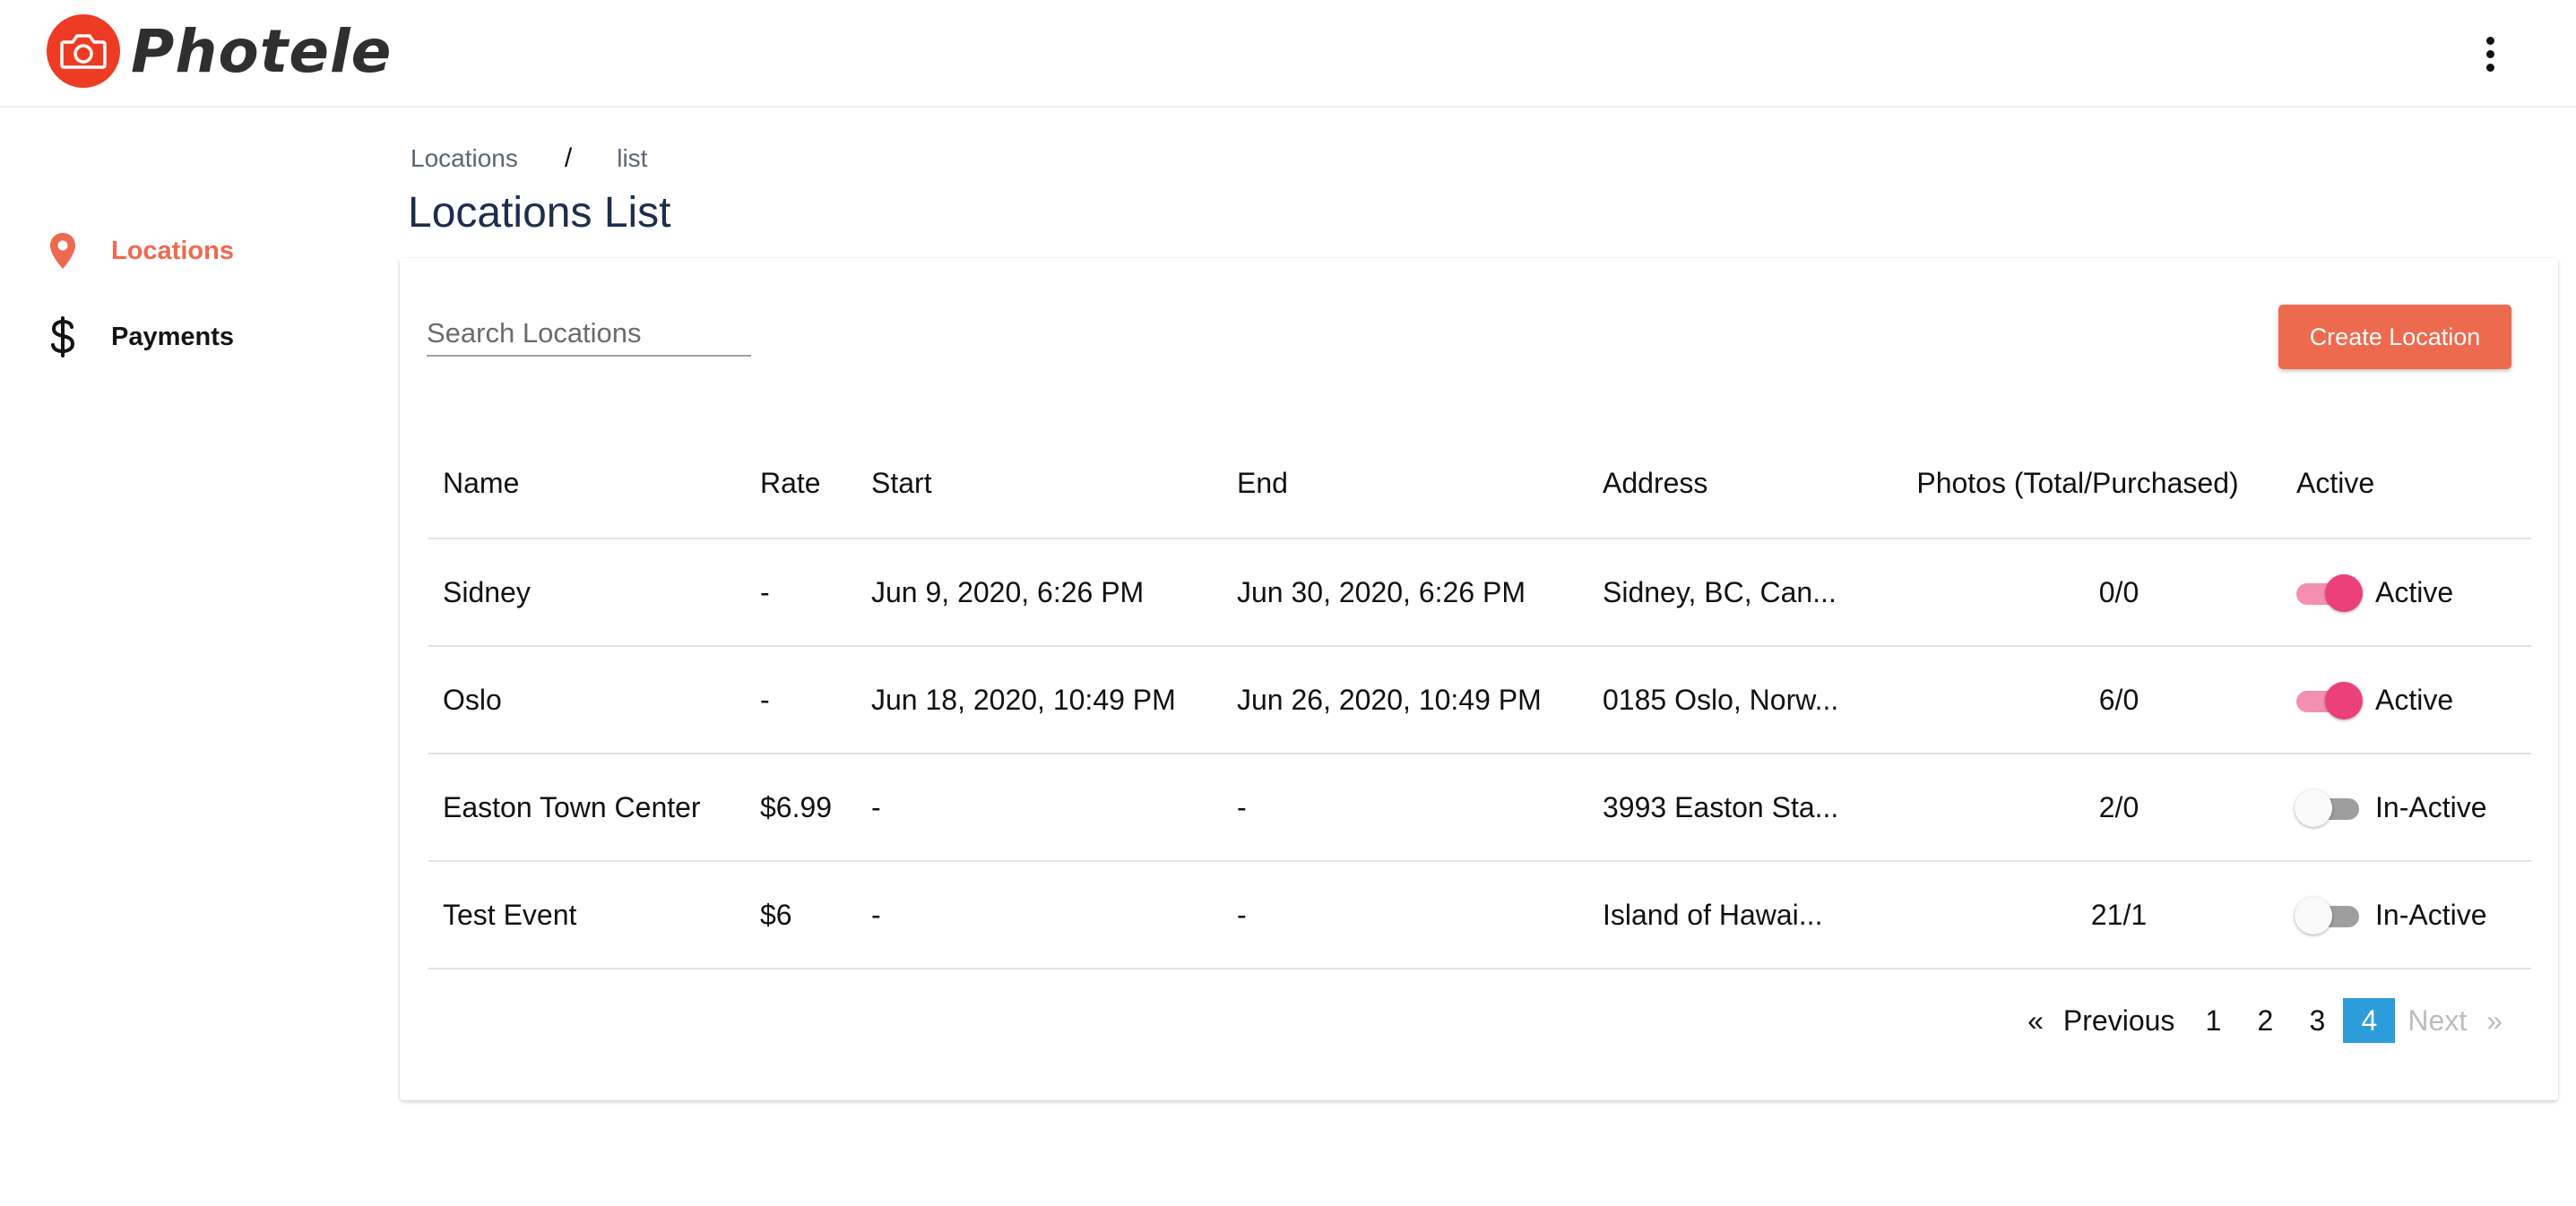 Image resolution: width=2576 pixels, height=1206 pixels. Describe the element at coordinates (173, 336) in the screenshot. I see `sidebar-item-label: Payments` at that location.